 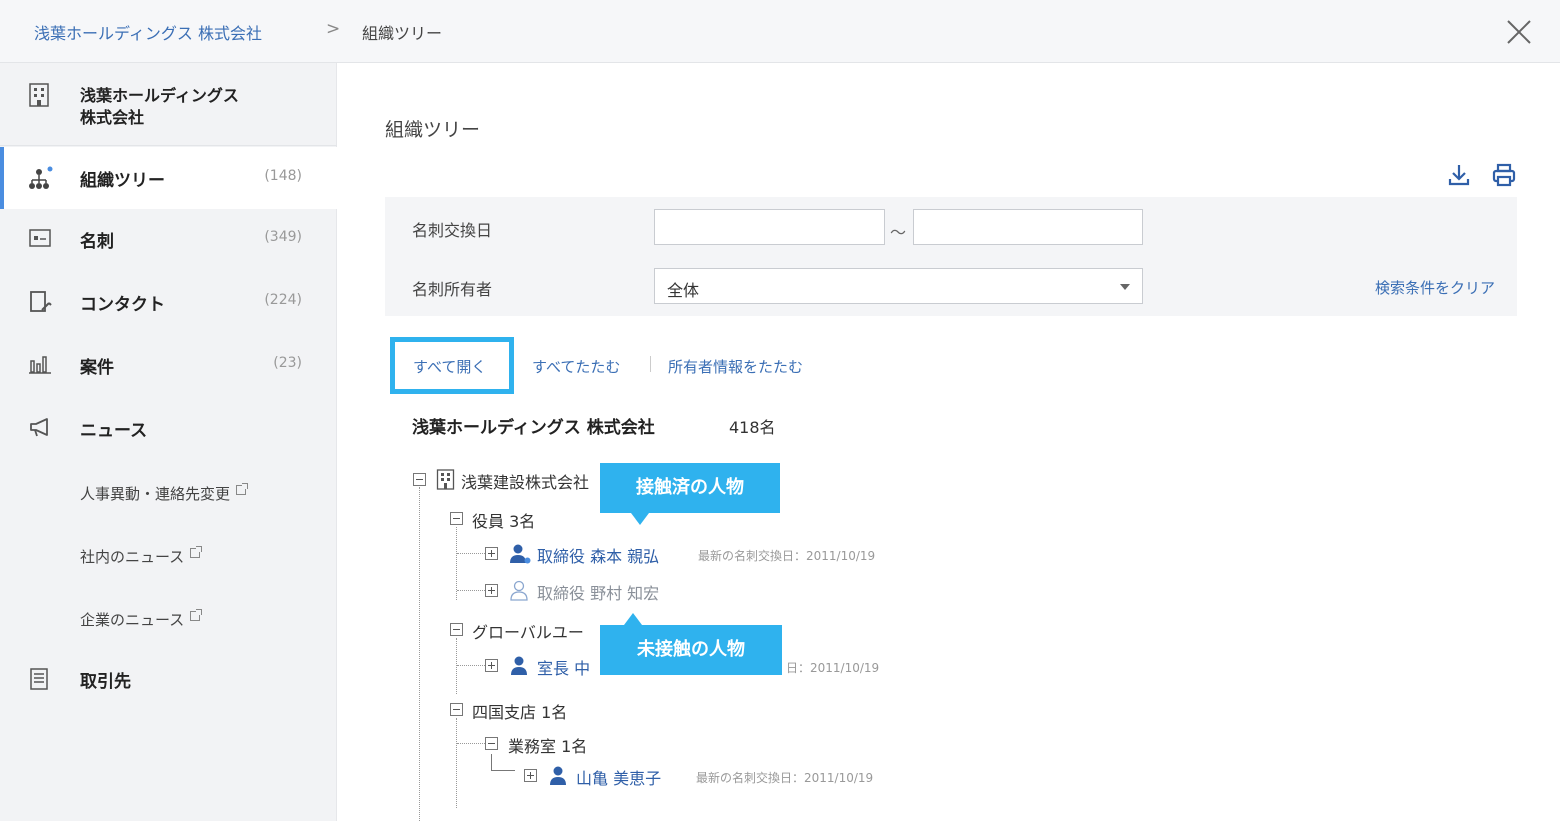 I want to click on breadcrumb-company-link: 浅葉ホールディングス 株式会社, so click(x=148, y=32).